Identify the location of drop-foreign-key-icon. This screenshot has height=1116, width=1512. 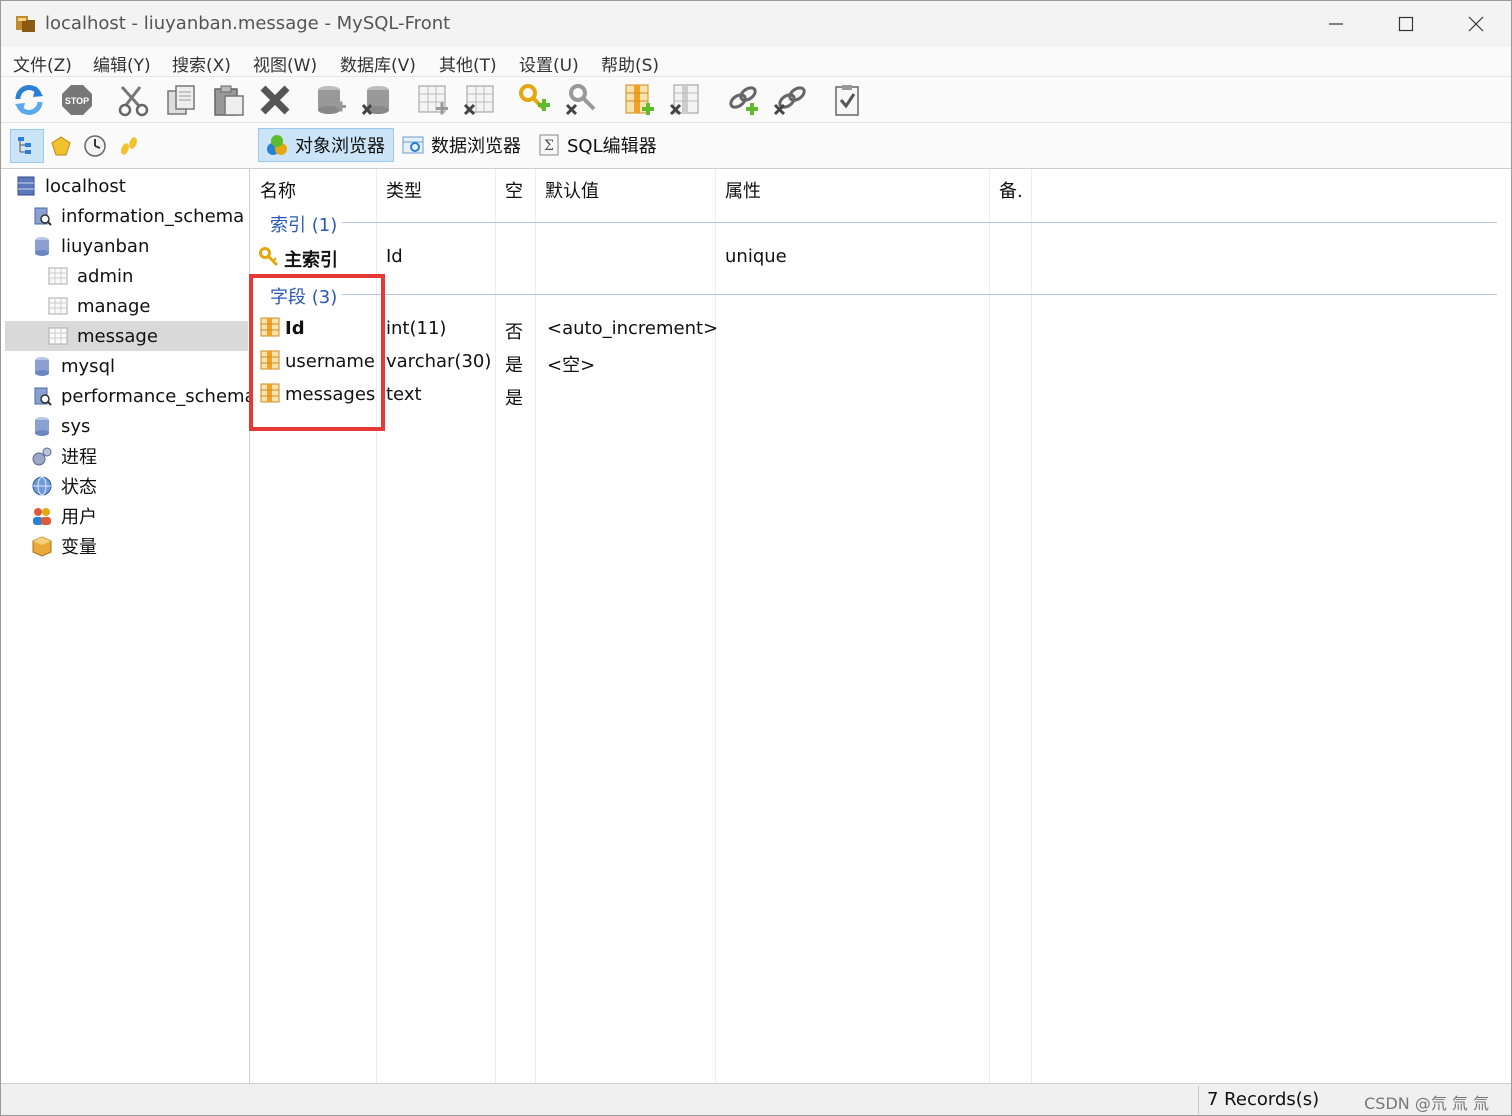
(789, 101).